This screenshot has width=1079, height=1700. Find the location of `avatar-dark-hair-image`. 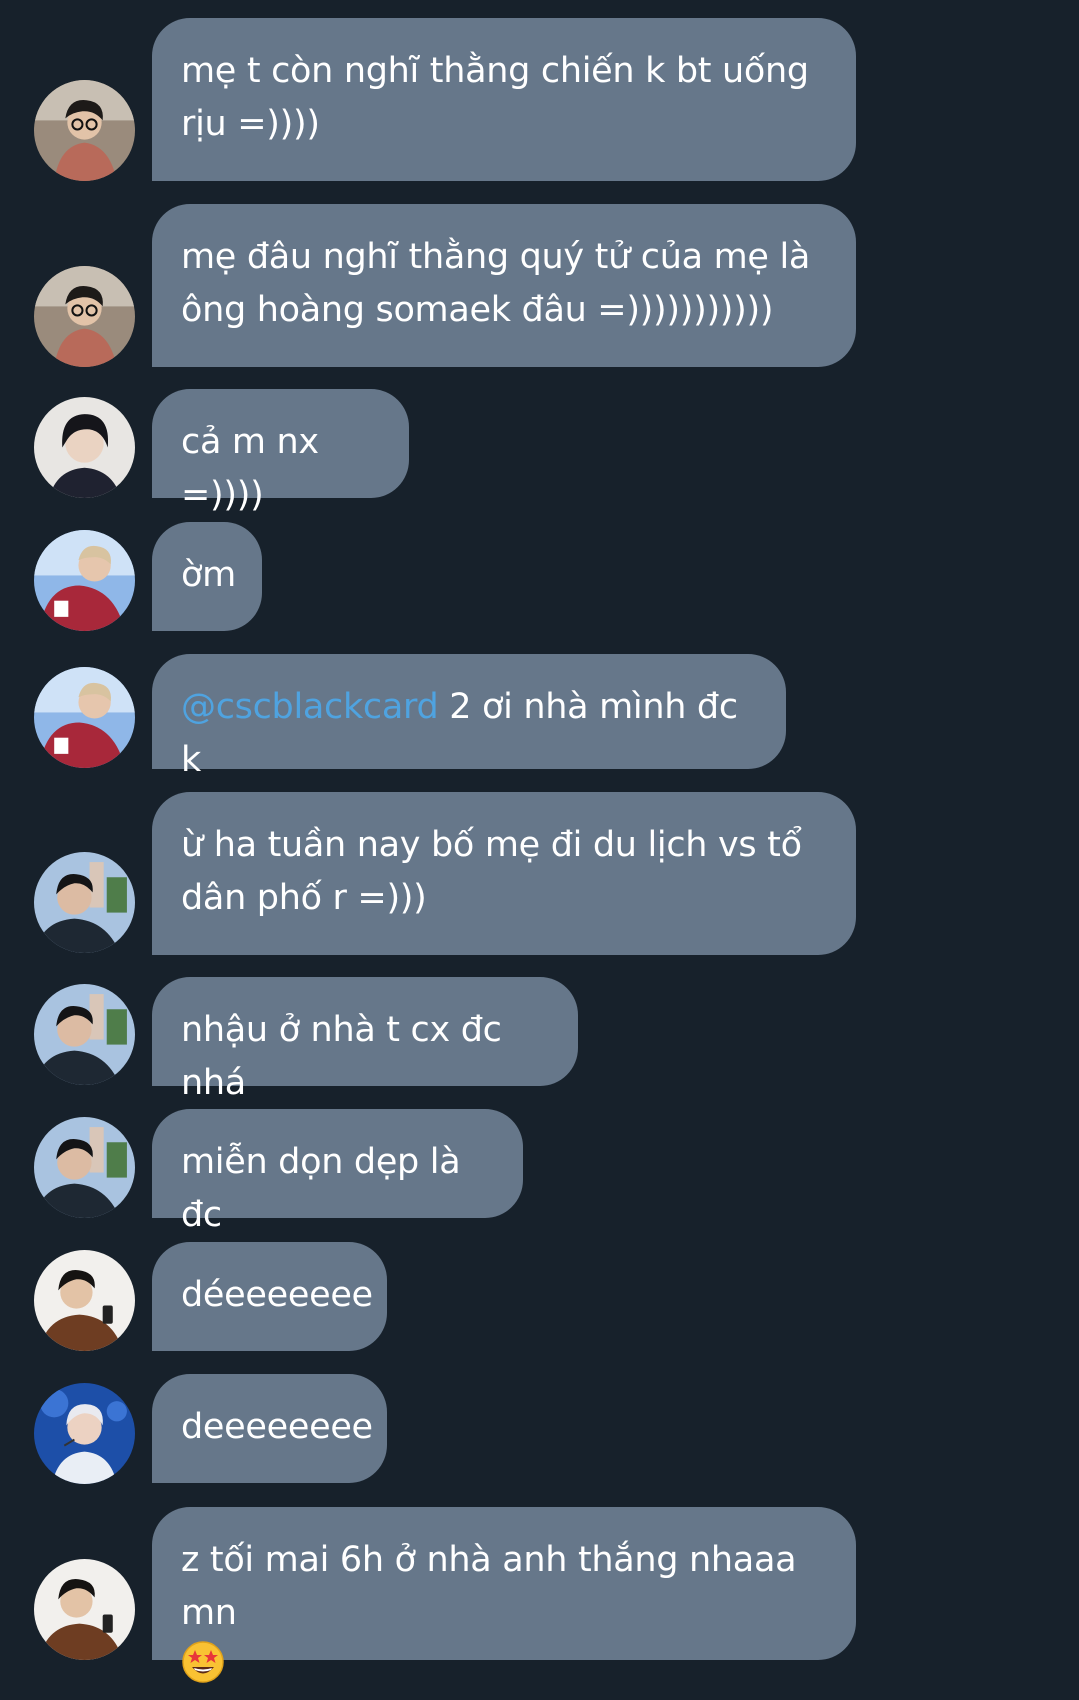

avatar-dark-hair-image is located at coordinates (84, 447).